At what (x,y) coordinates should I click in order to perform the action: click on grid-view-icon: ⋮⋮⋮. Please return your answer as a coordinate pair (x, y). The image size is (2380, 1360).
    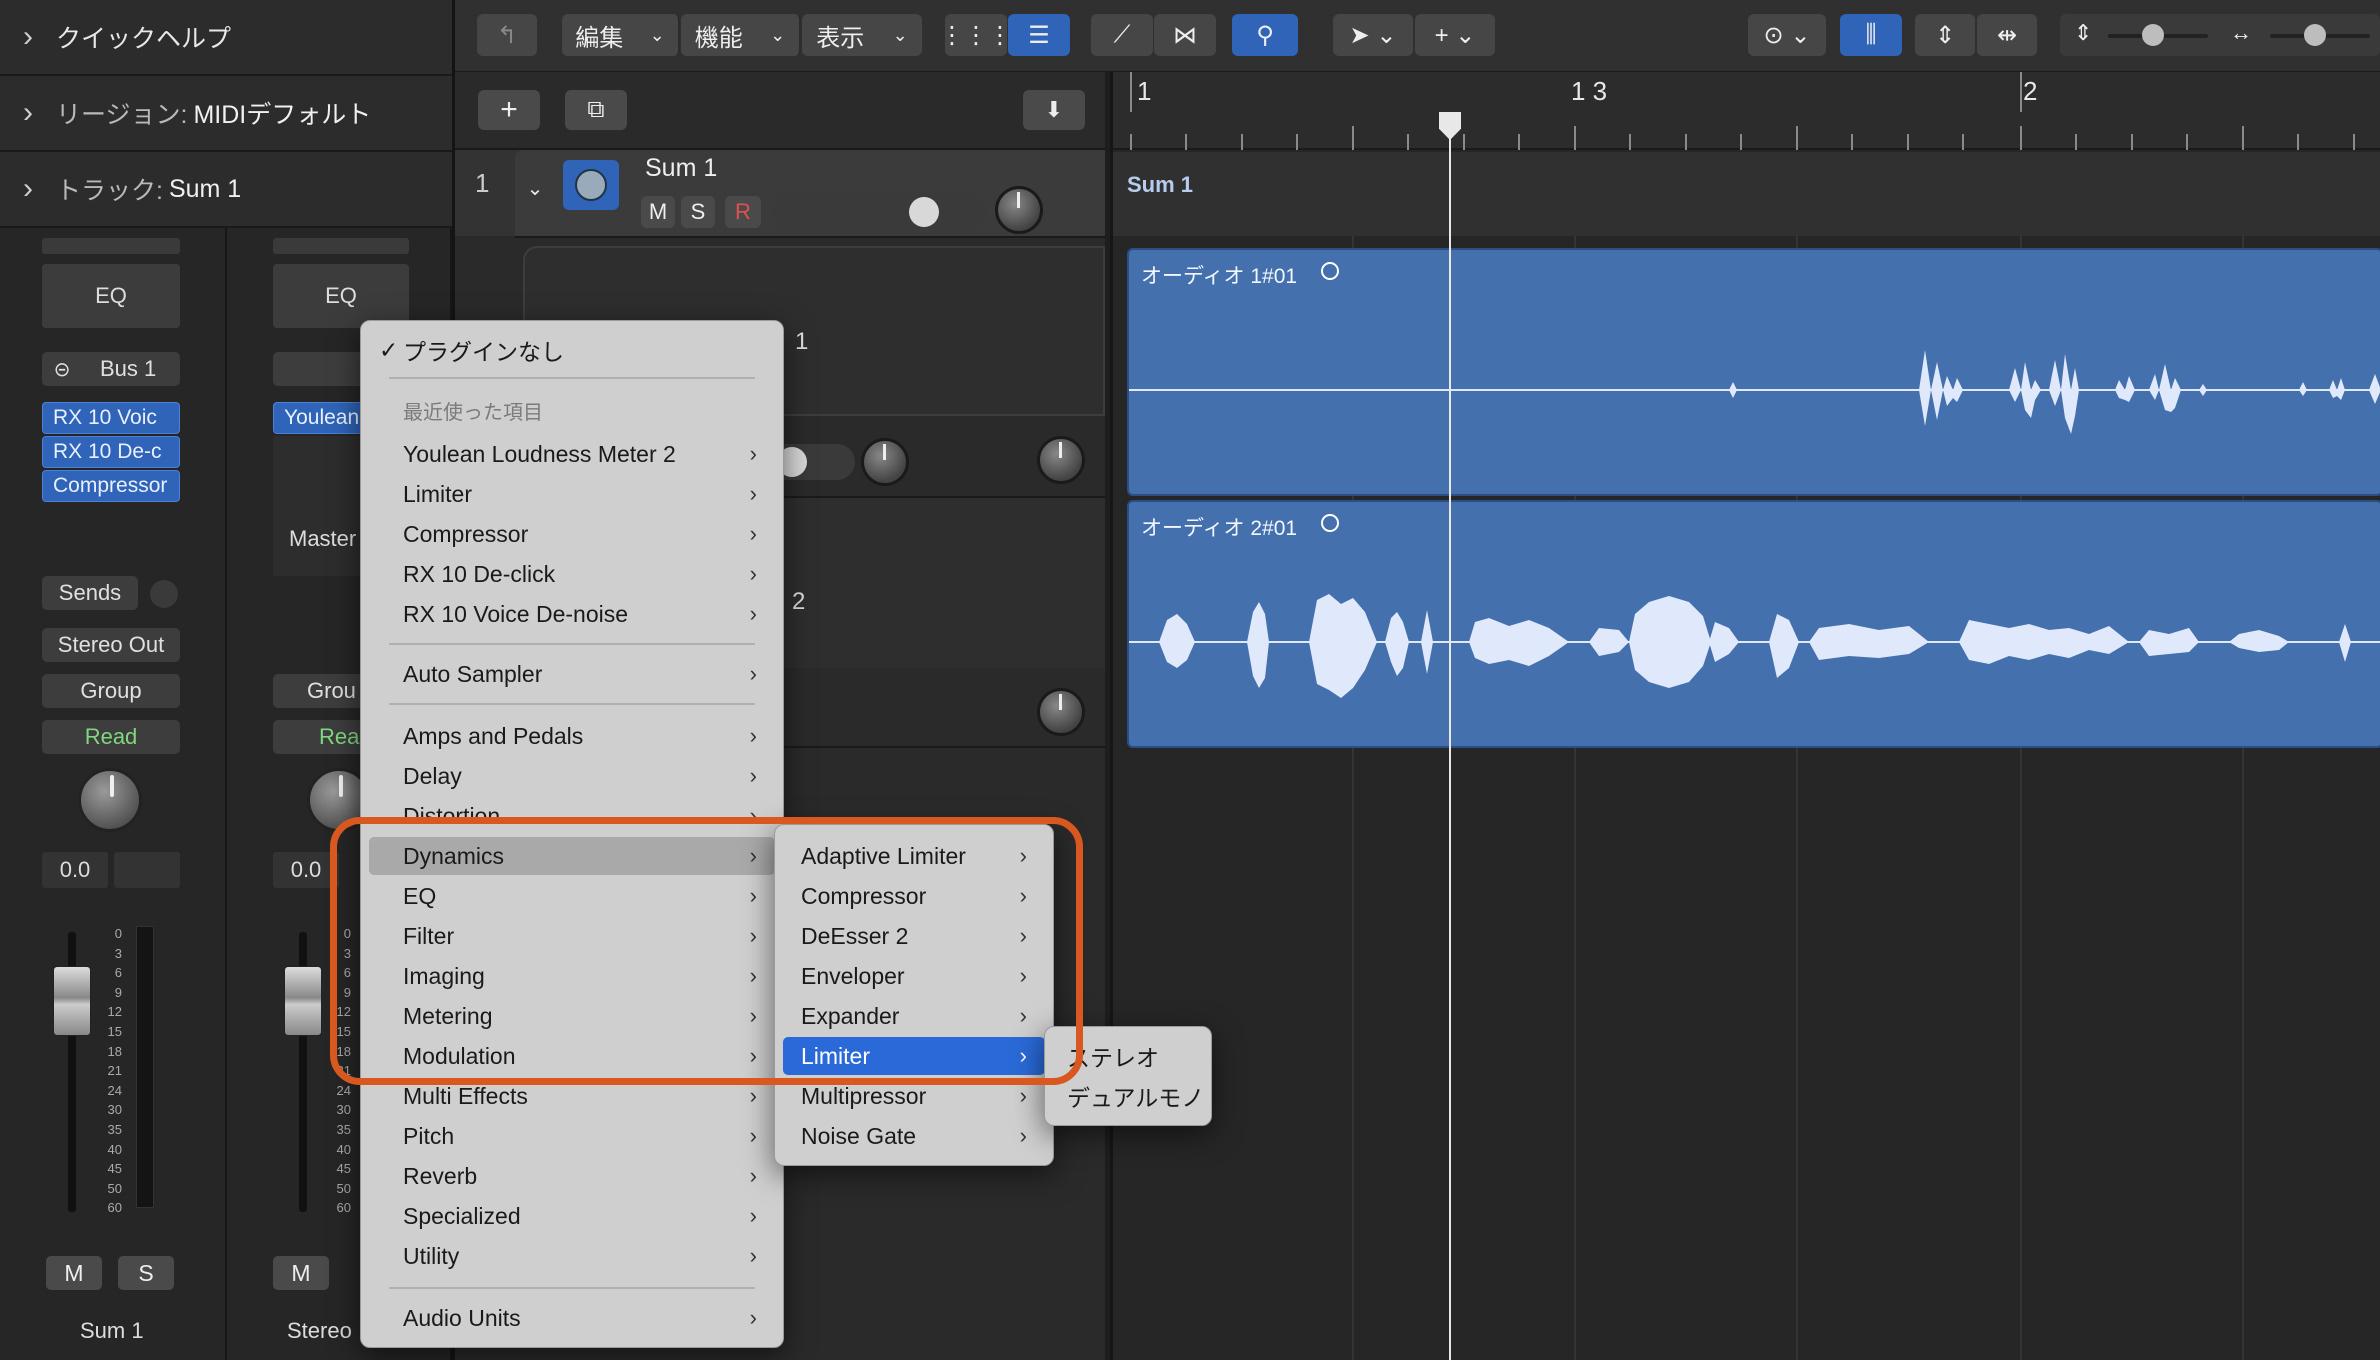
    Looking at the image, I should click on (976, 35).